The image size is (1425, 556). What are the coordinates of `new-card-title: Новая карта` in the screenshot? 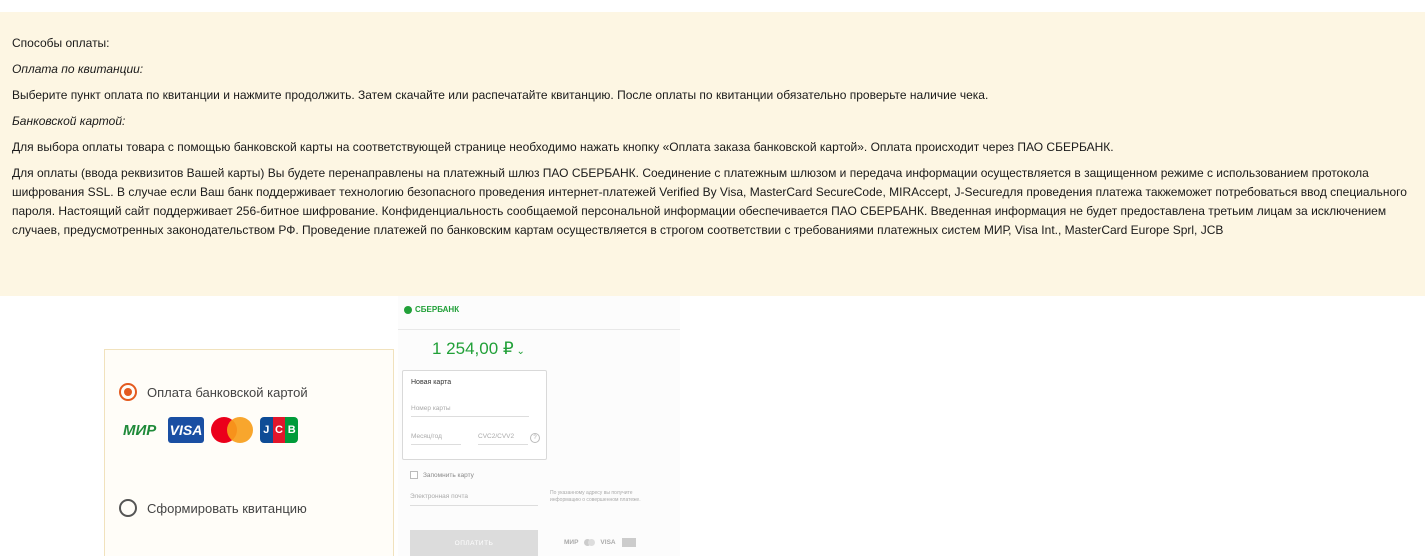 It's located at (431, 382).